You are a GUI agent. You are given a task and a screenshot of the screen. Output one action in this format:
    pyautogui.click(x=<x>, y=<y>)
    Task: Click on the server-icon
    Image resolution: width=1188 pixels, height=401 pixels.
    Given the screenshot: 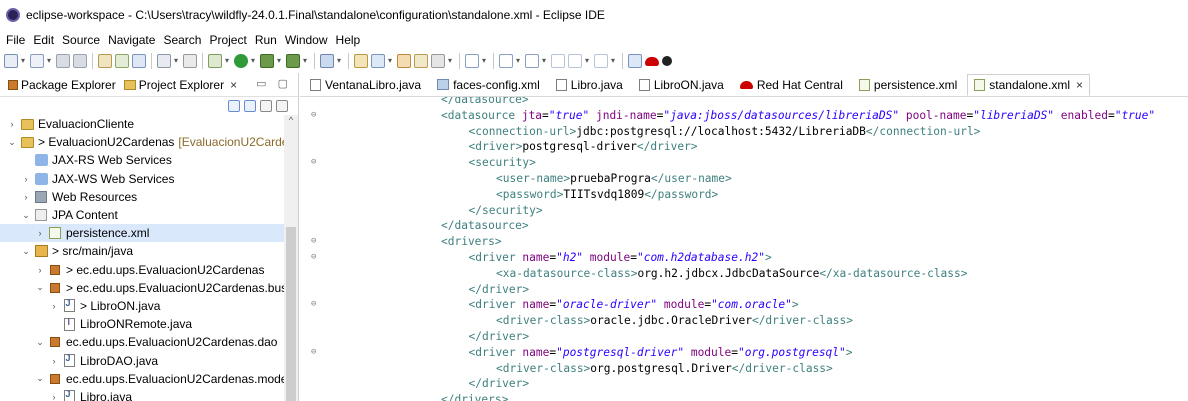 What is the action you would take?
    pyautogui.click(x=667, y=61)
    